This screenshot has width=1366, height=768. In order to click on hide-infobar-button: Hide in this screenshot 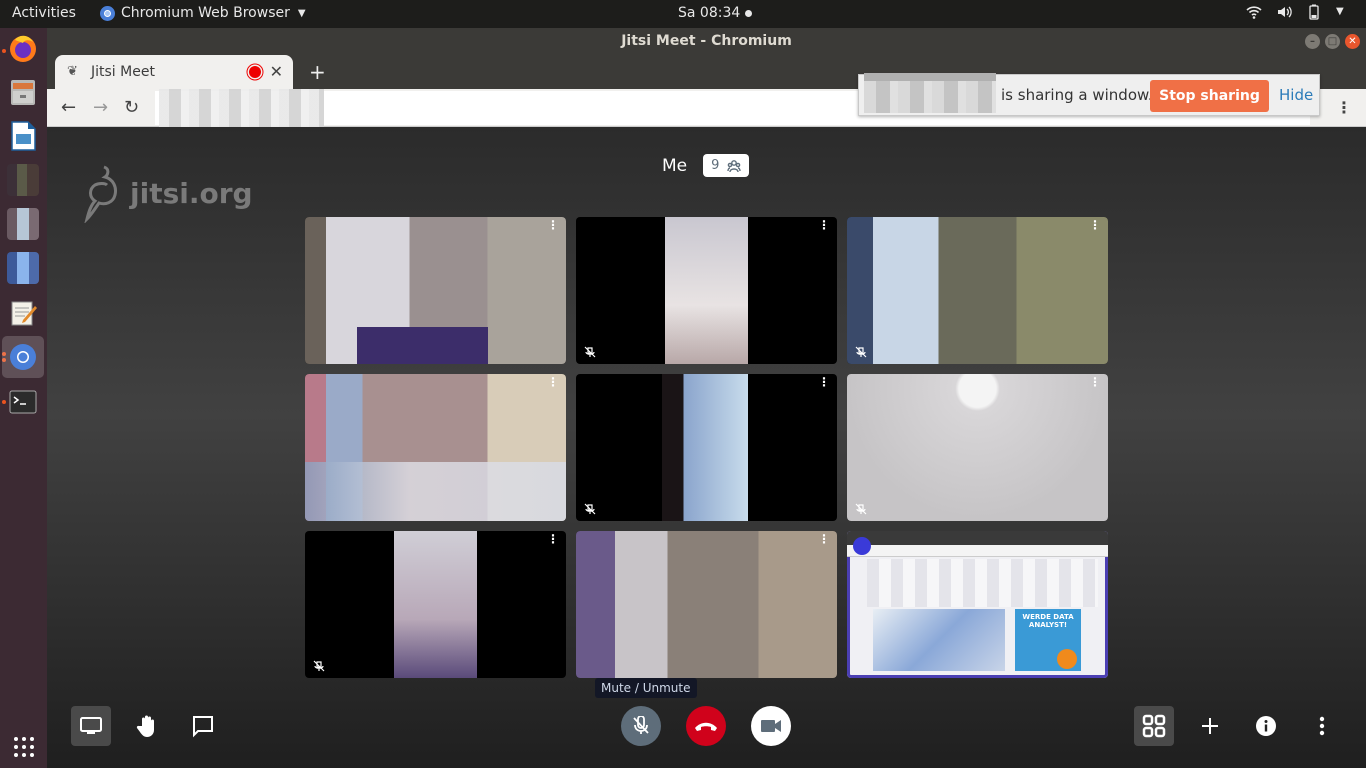, I will do `click(1296, 95)`.